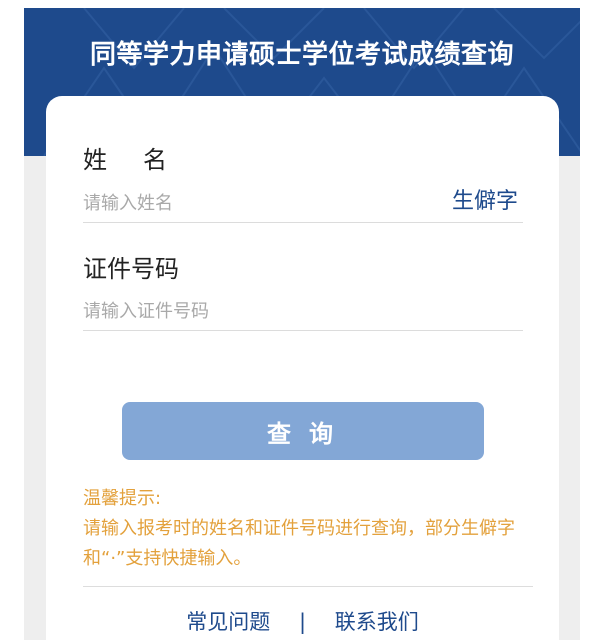  What do you see at coordinates (377, 622) in the screenshot?
I see `contact-link: 联系我们` at bounding box center [377, 622].